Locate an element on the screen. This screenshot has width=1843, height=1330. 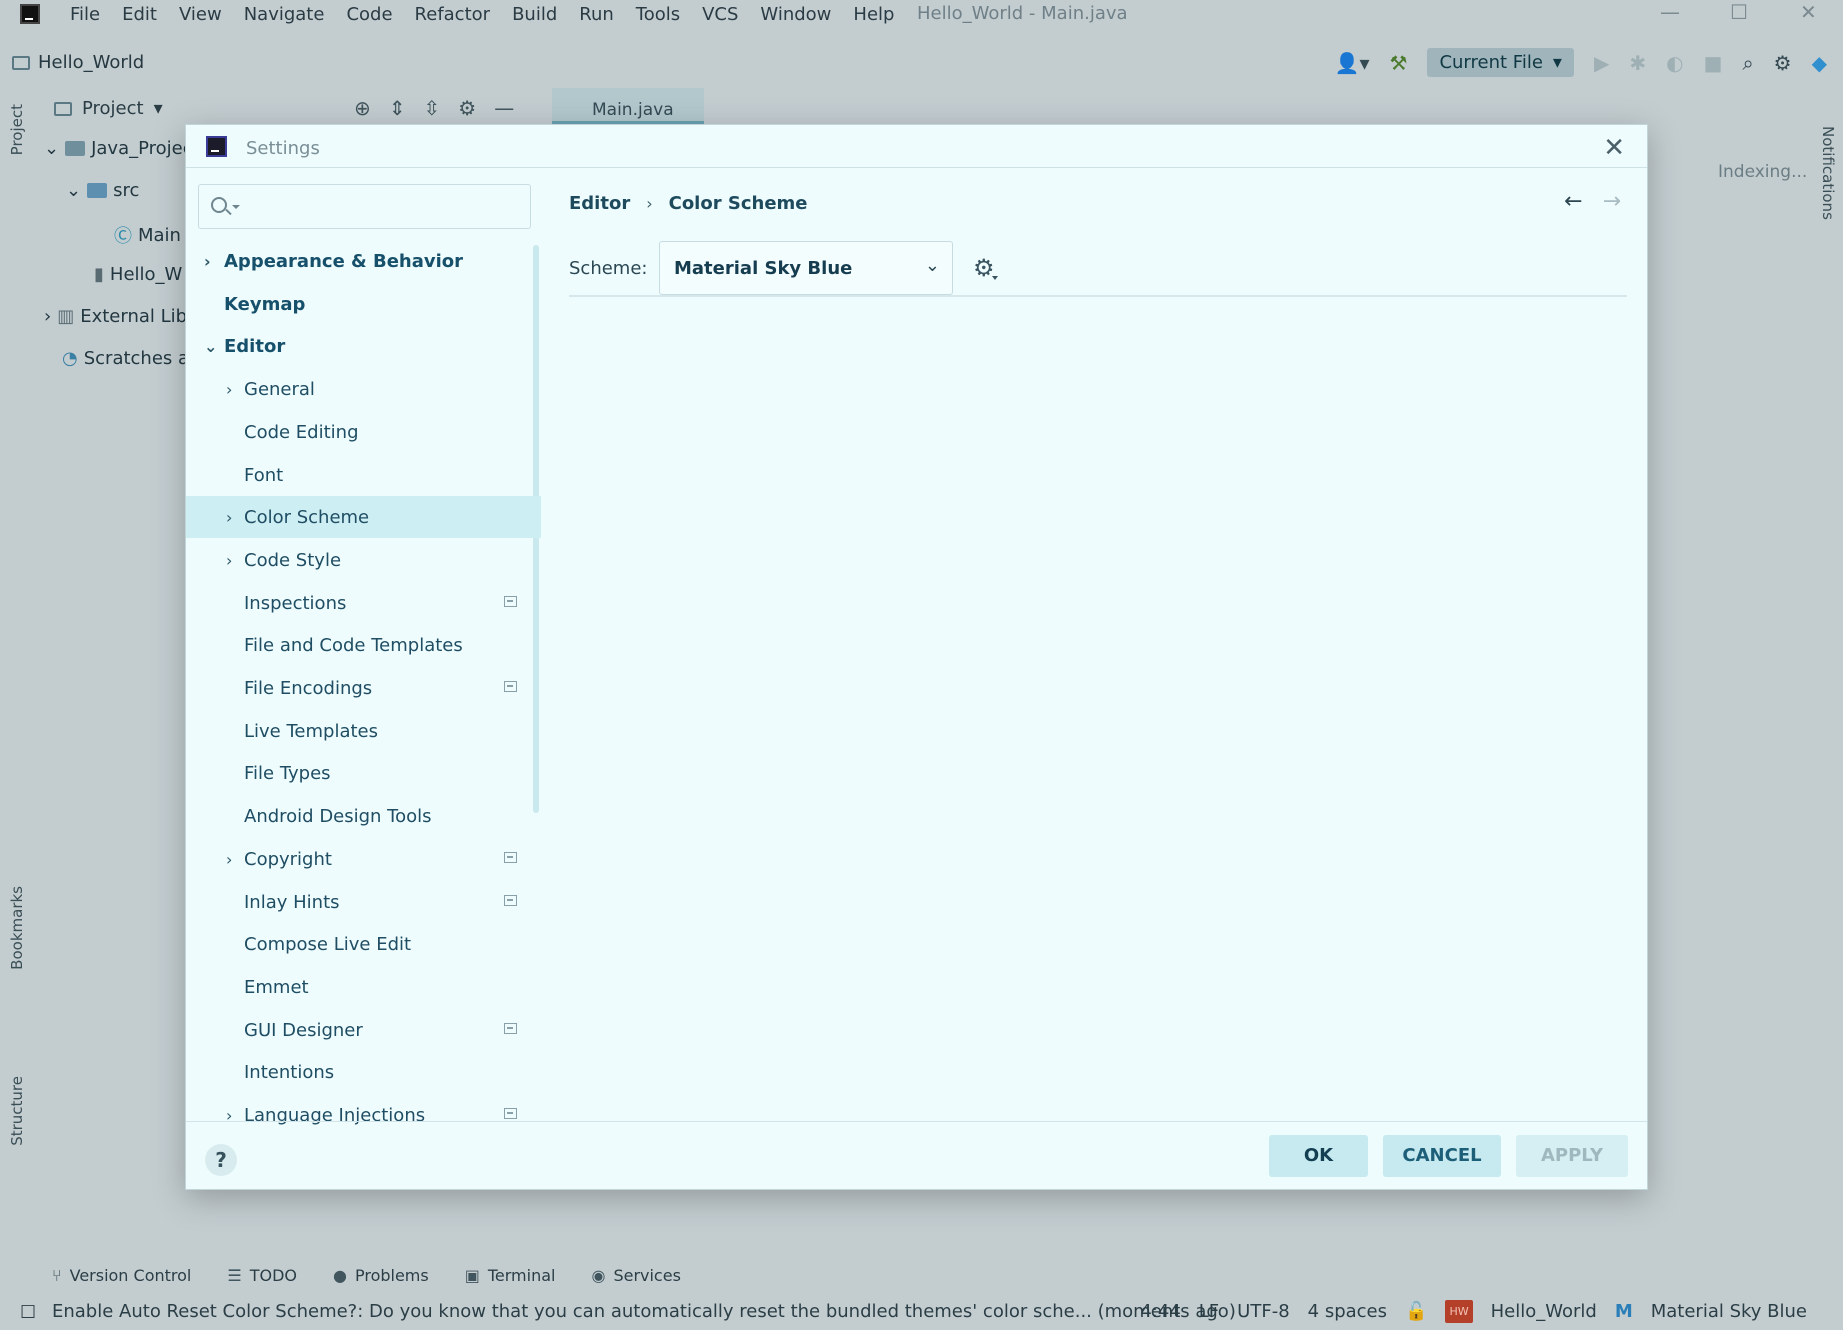
apply-button: APPLY is located at coordinates (1572, 1156).